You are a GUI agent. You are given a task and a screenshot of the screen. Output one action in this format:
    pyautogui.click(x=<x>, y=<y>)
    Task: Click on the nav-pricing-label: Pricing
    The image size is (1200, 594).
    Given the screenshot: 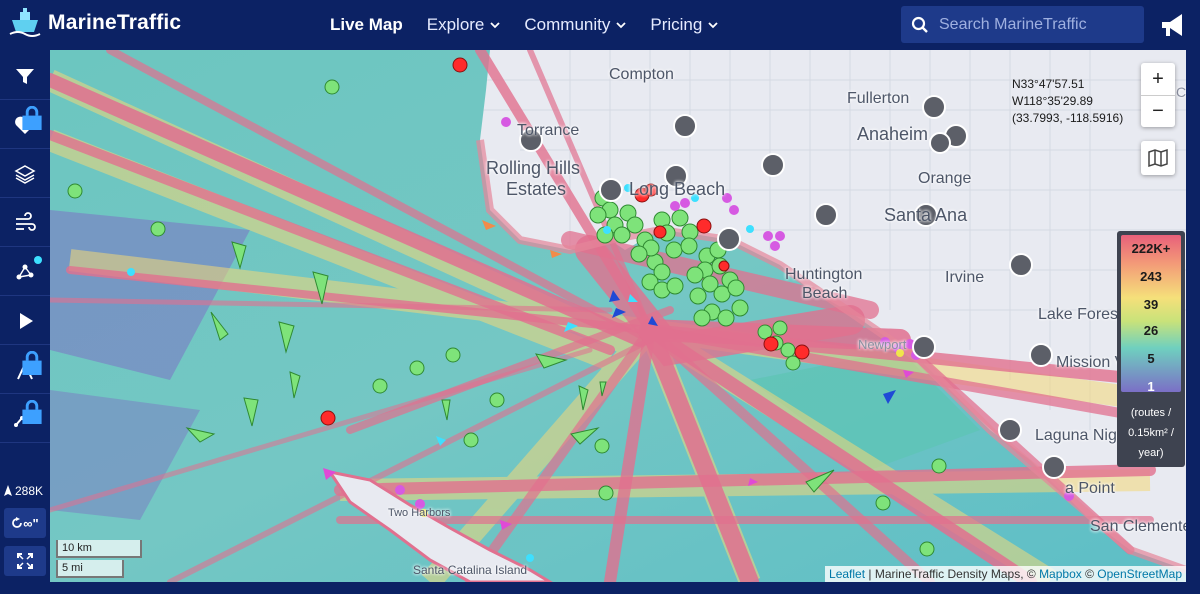 What is the action you would take?
    pyautogui.click(x=676, y=24)
    